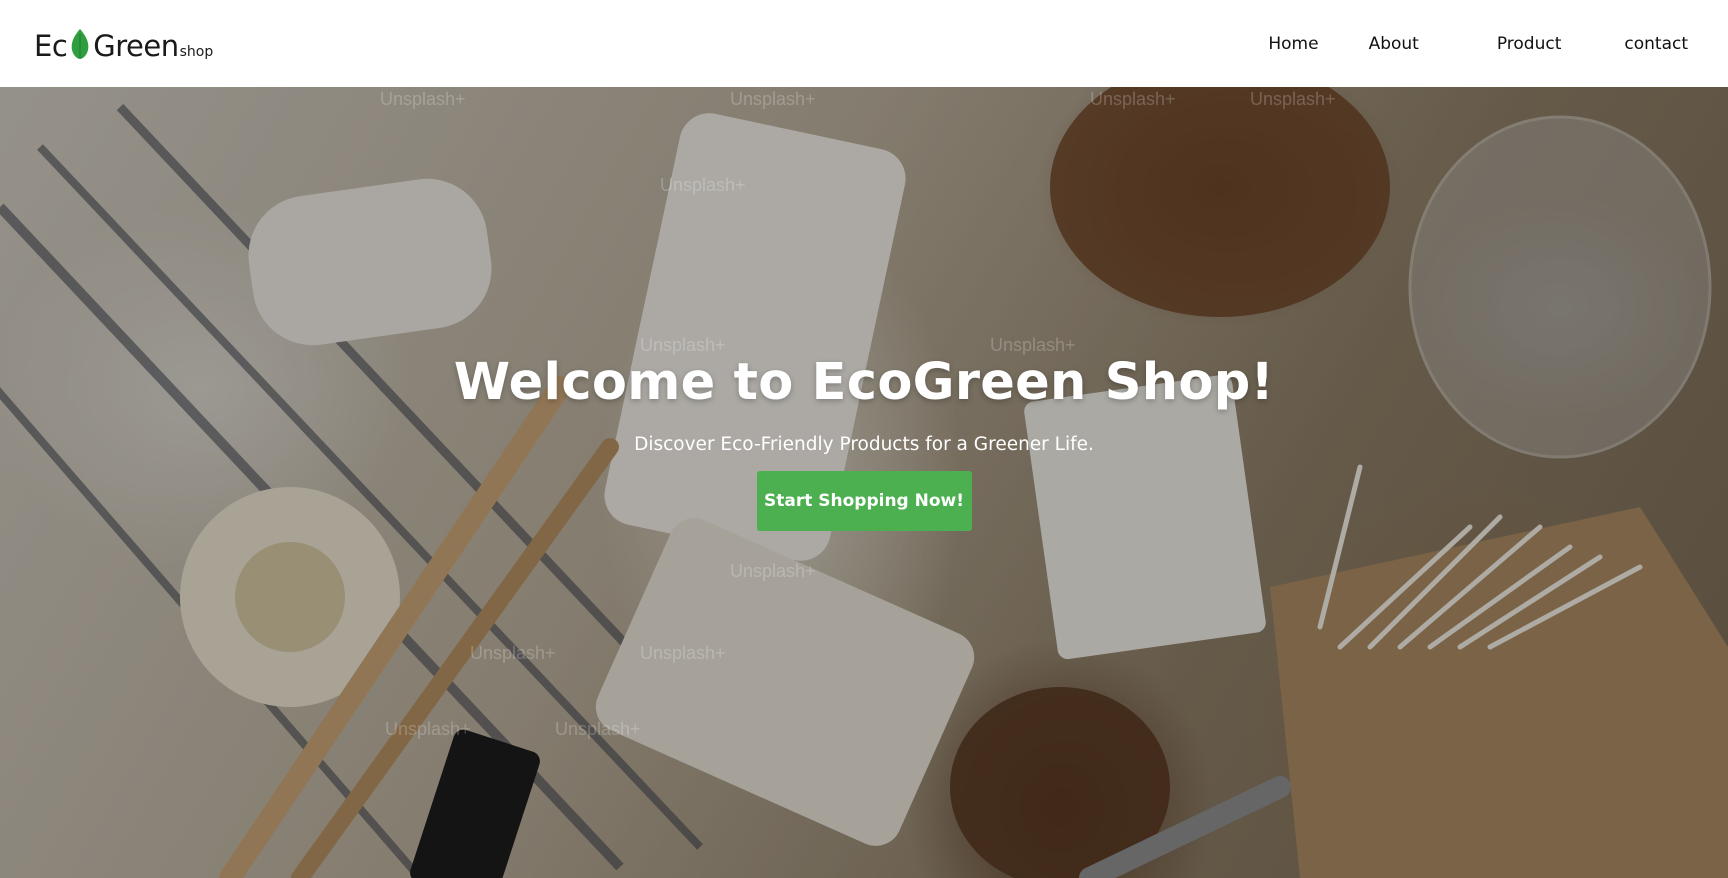 The width and height of the screenshot is (1728, 878). I want to click on brand-logo: Ec Green shop, so click(123, 43).